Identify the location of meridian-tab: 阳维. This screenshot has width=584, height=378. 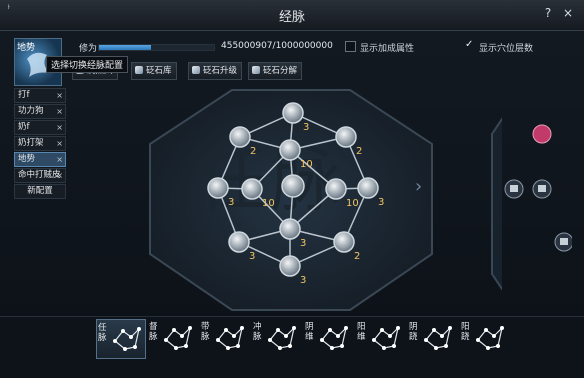
(380, 338).